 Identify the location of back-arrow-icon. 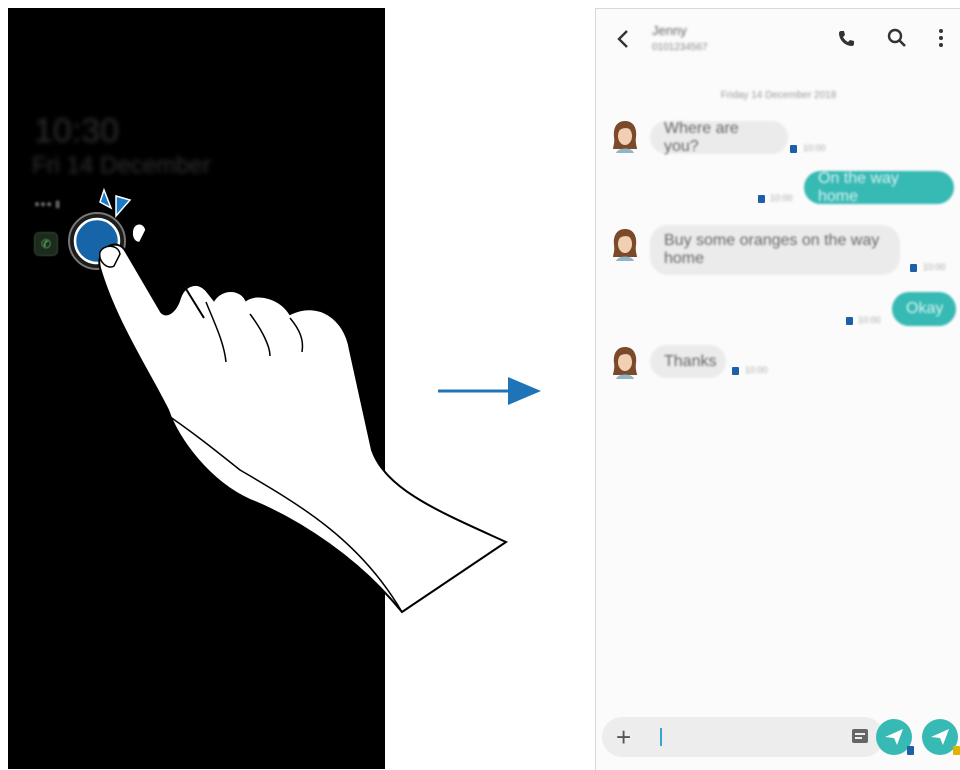
(624, 39).